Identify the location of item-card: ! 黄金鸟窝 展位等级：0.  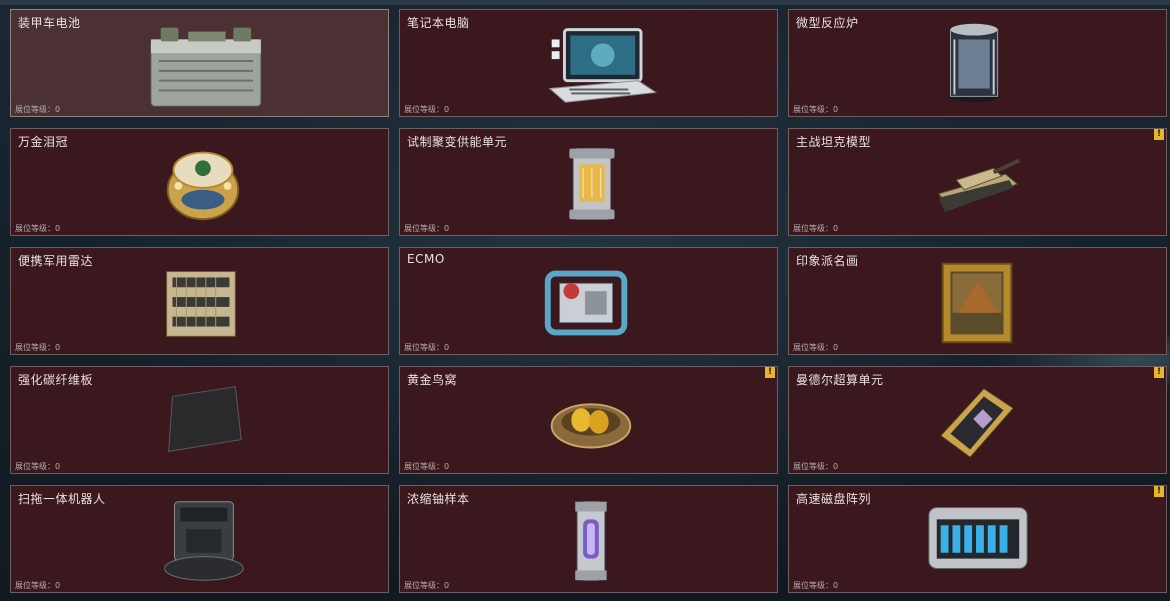
(588, 420).